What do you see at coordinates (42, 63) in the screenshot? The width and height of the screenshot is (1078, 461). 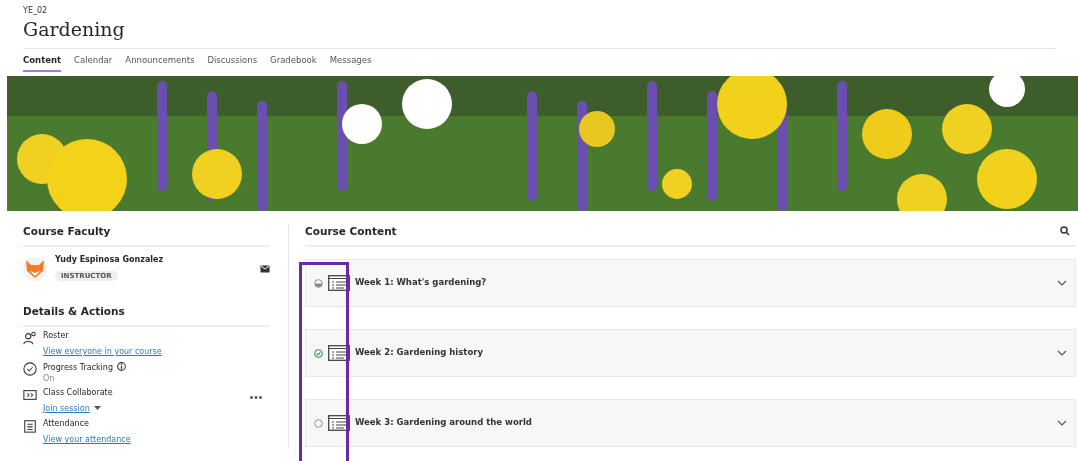 I see `nav-tab: Content` at bounding box center [42, 63].